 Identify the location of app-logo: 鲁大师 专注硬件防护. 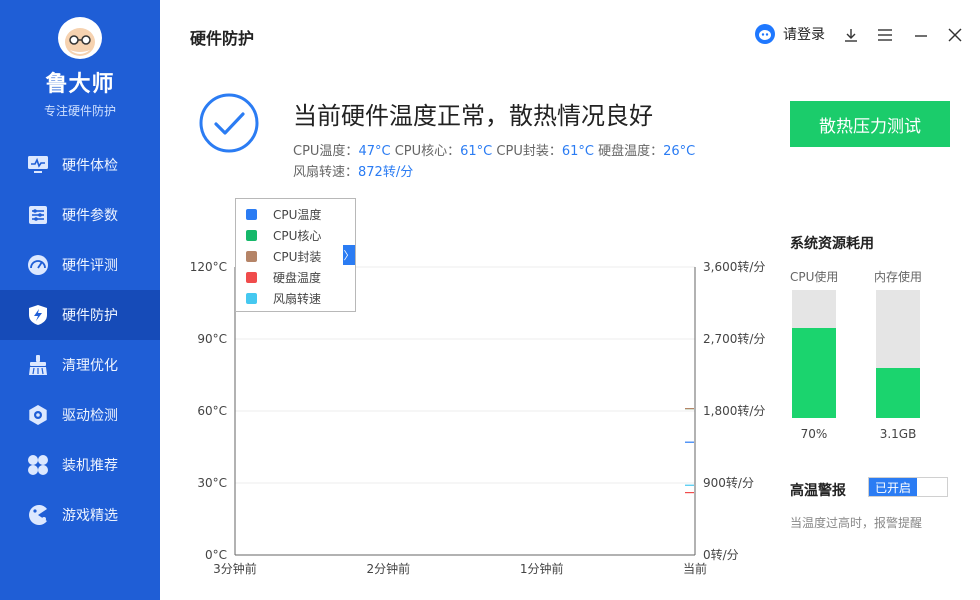
(80, 65).